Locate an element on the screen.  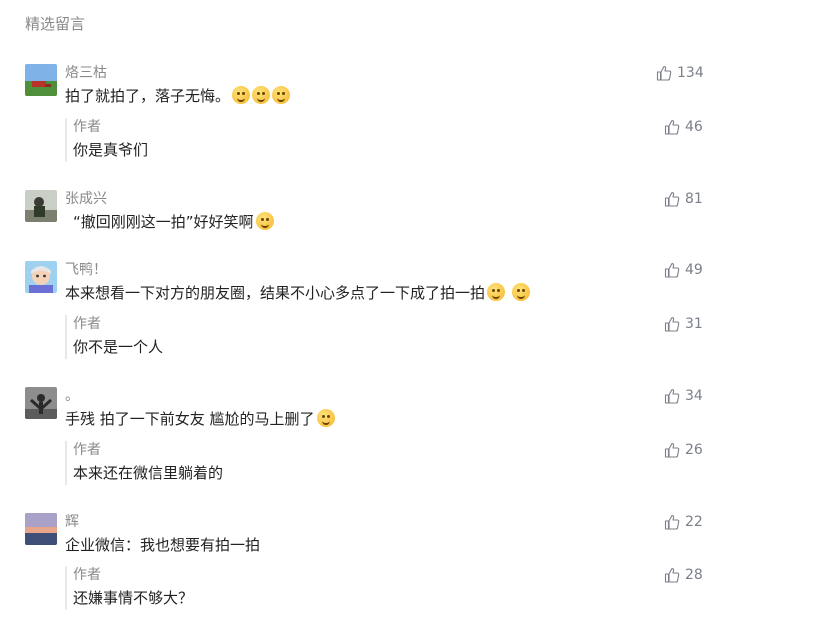
comment-content: 手残 拍了一下前女友 尴尬的马上删了 is located at coordinates (200, 419).